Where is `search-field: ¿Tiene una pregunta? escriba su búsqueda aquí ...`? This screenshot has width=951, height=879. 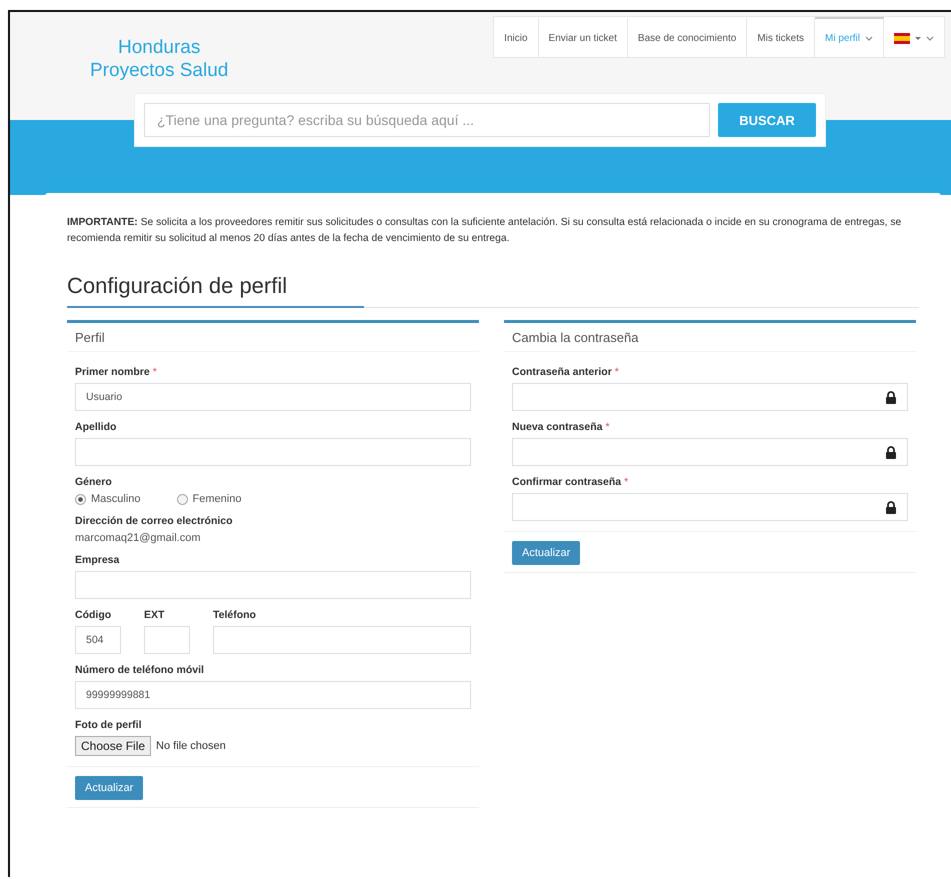 search-field: ¿Tiene una pregunta? escriba su búsqueda aquí ... is located at coordinates (427, 120).